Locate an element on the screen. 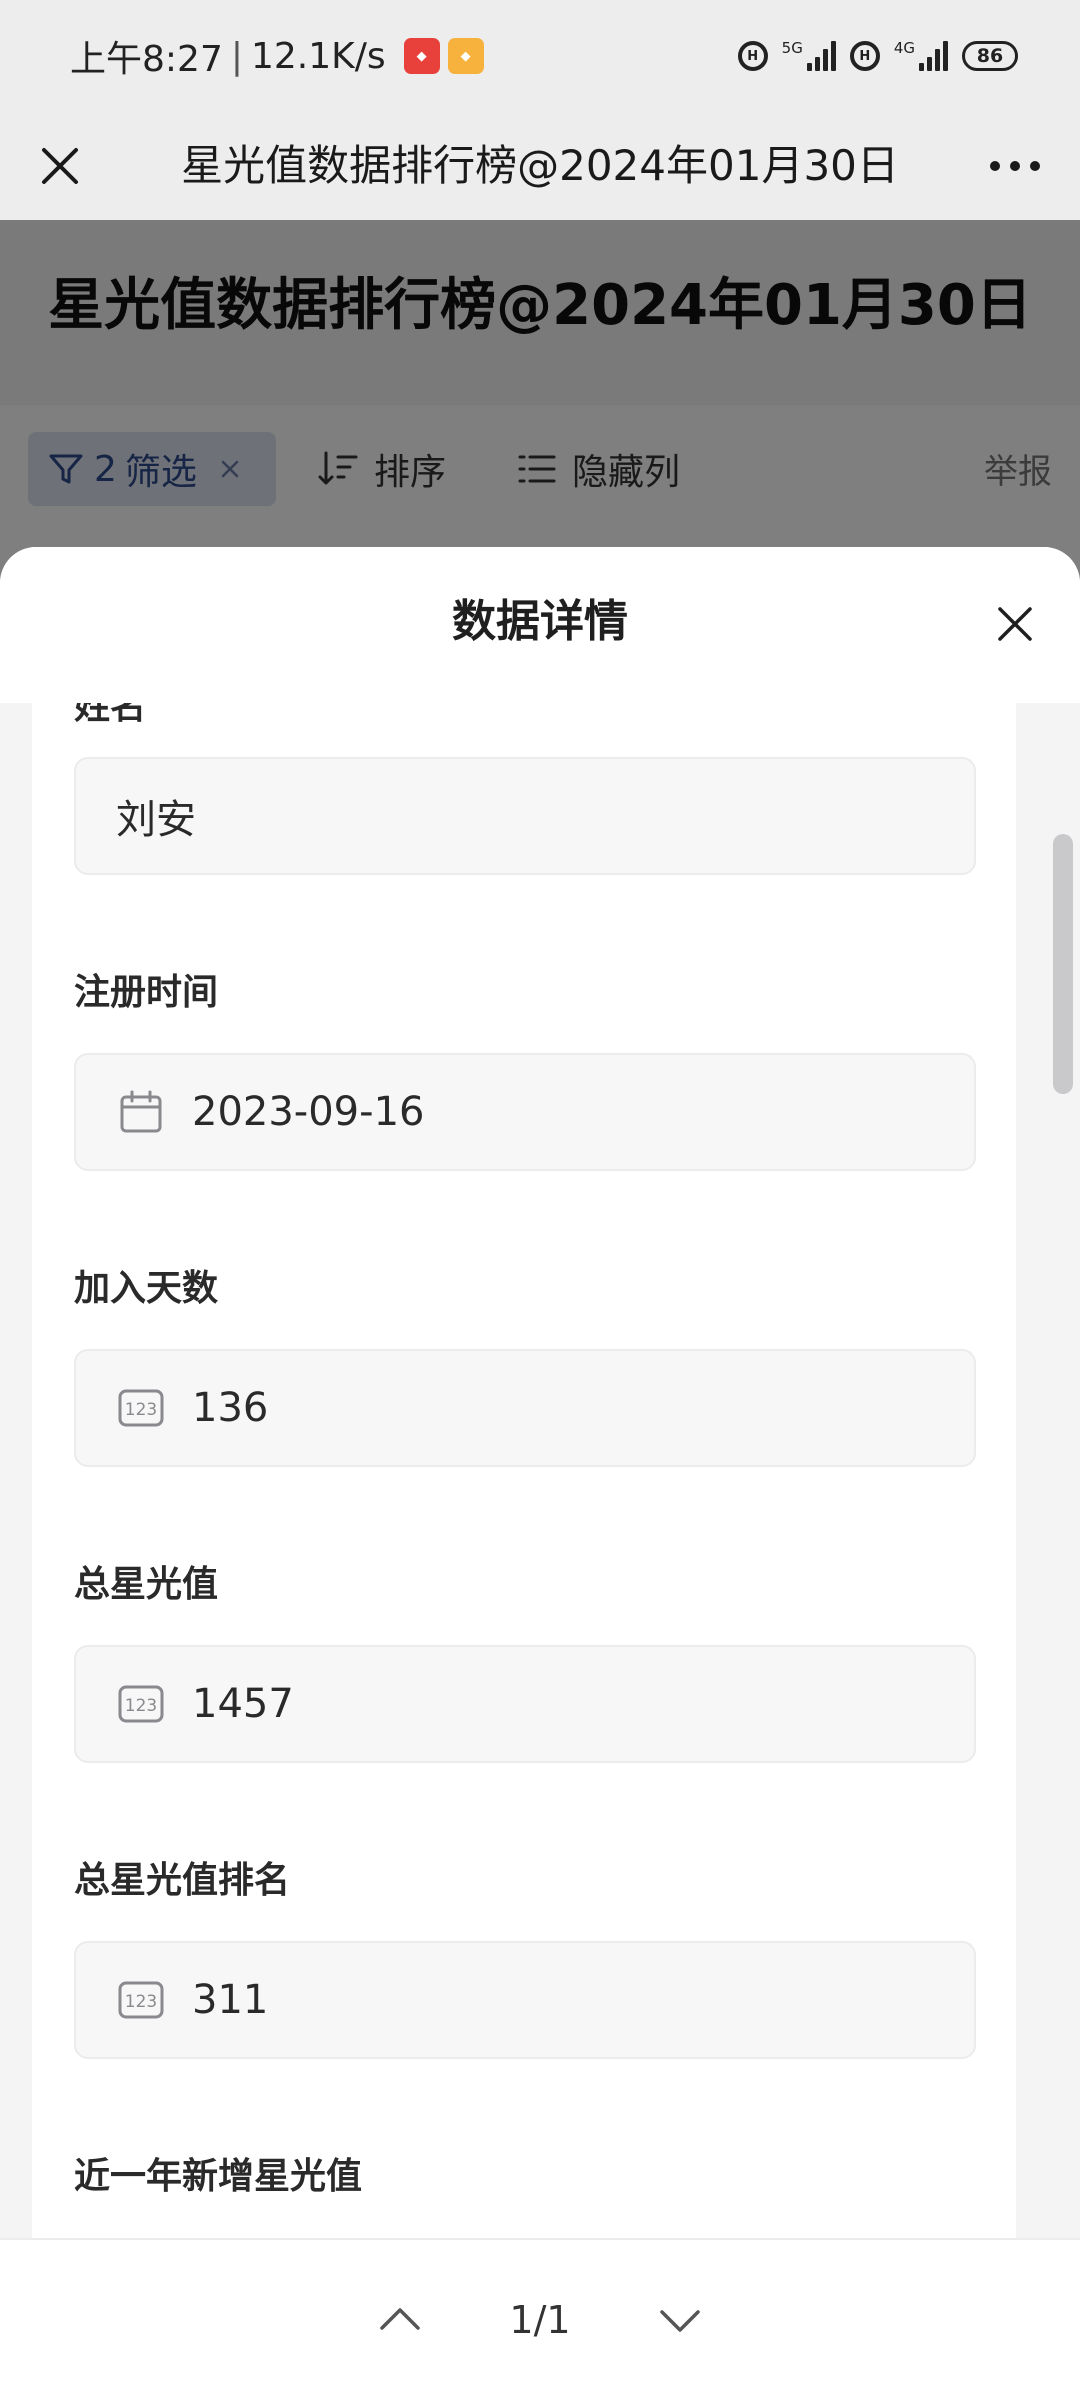  field-label-total-star: 总星光值 is located at coordinates (146, 1584).